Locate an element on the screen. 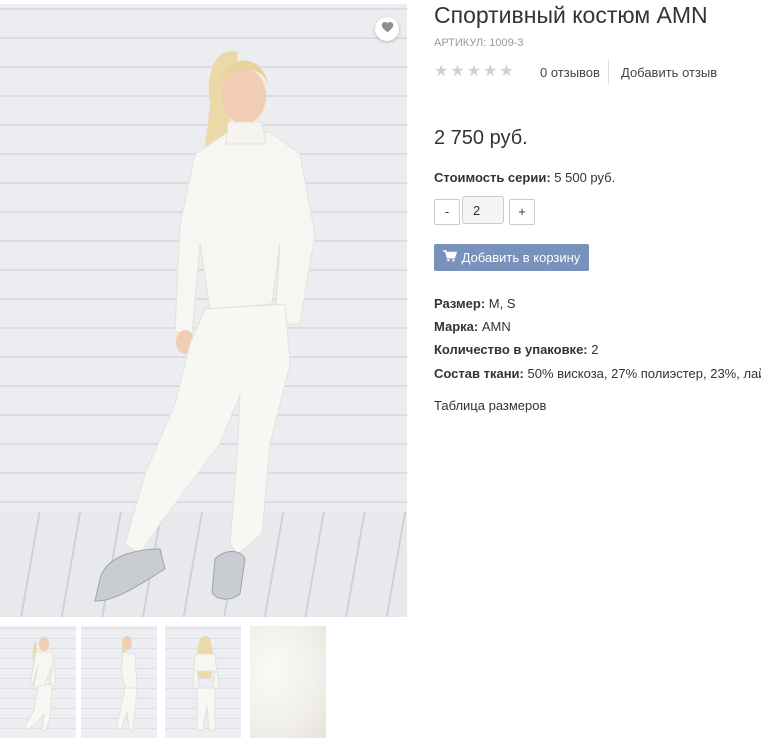 The image size is (761, 742). rating-stars: ★ ★ ★ ★ ★ is located at coordinates (474, 72).